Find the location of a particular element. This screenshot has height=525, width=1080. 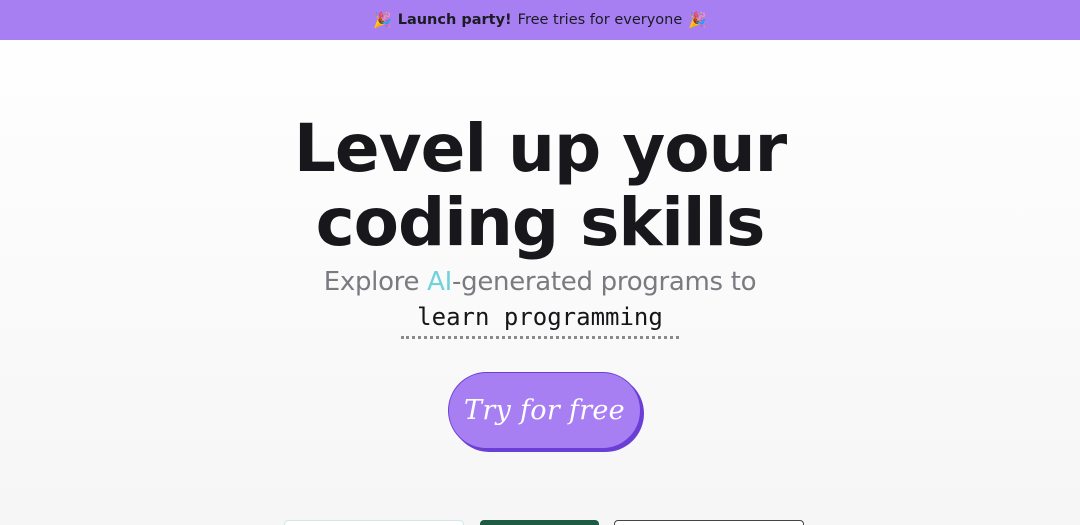

subtitle-after: -generated programs to is located at coordinates (604, 282).